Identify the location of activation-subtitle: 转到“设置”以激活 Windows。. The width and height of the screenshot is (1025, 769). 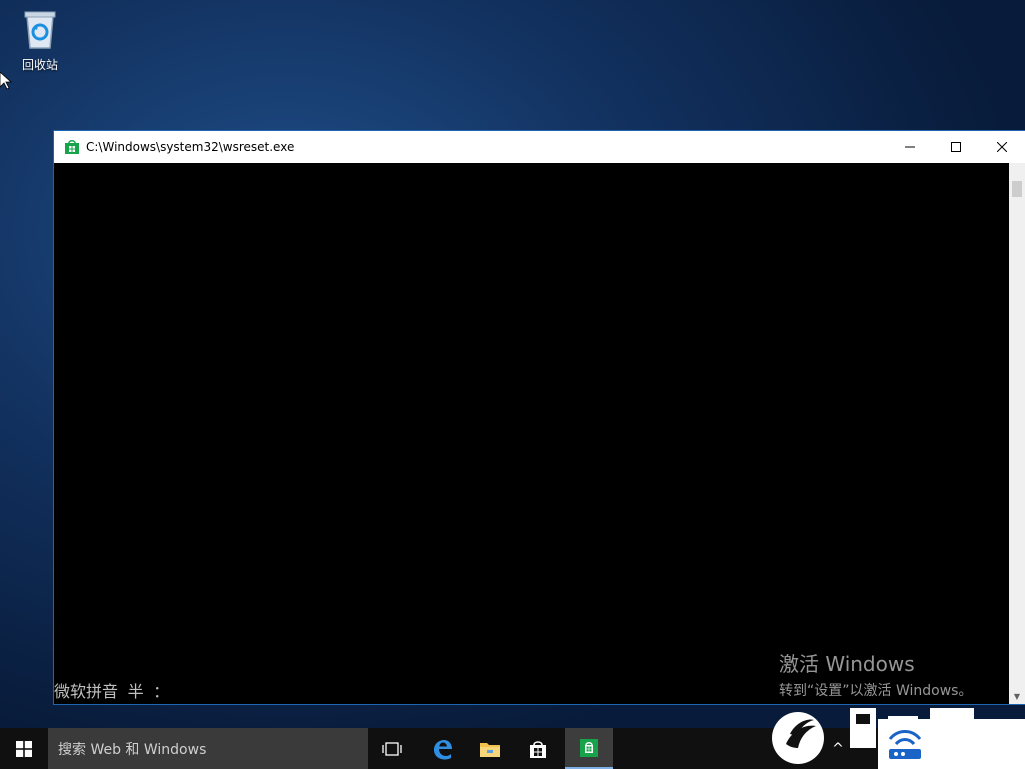
(876, 691).